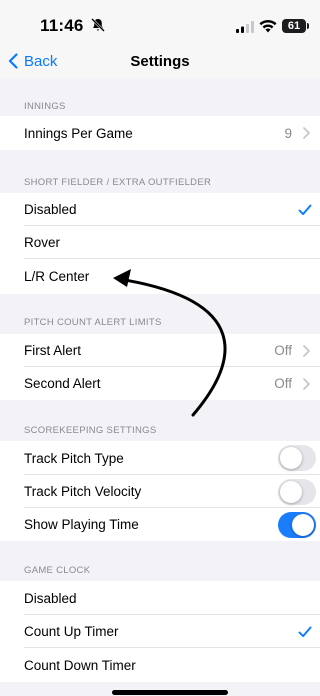  Describe the element at coordinates (268, 26) in the screenshot. I see `wifi-icon` at that location.